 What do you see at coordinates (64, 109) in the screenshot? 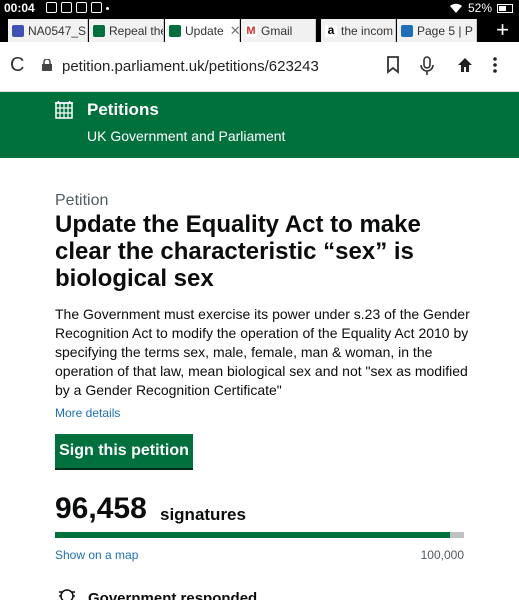
I see `portcullis-icon` at bounding box center [64, 109].